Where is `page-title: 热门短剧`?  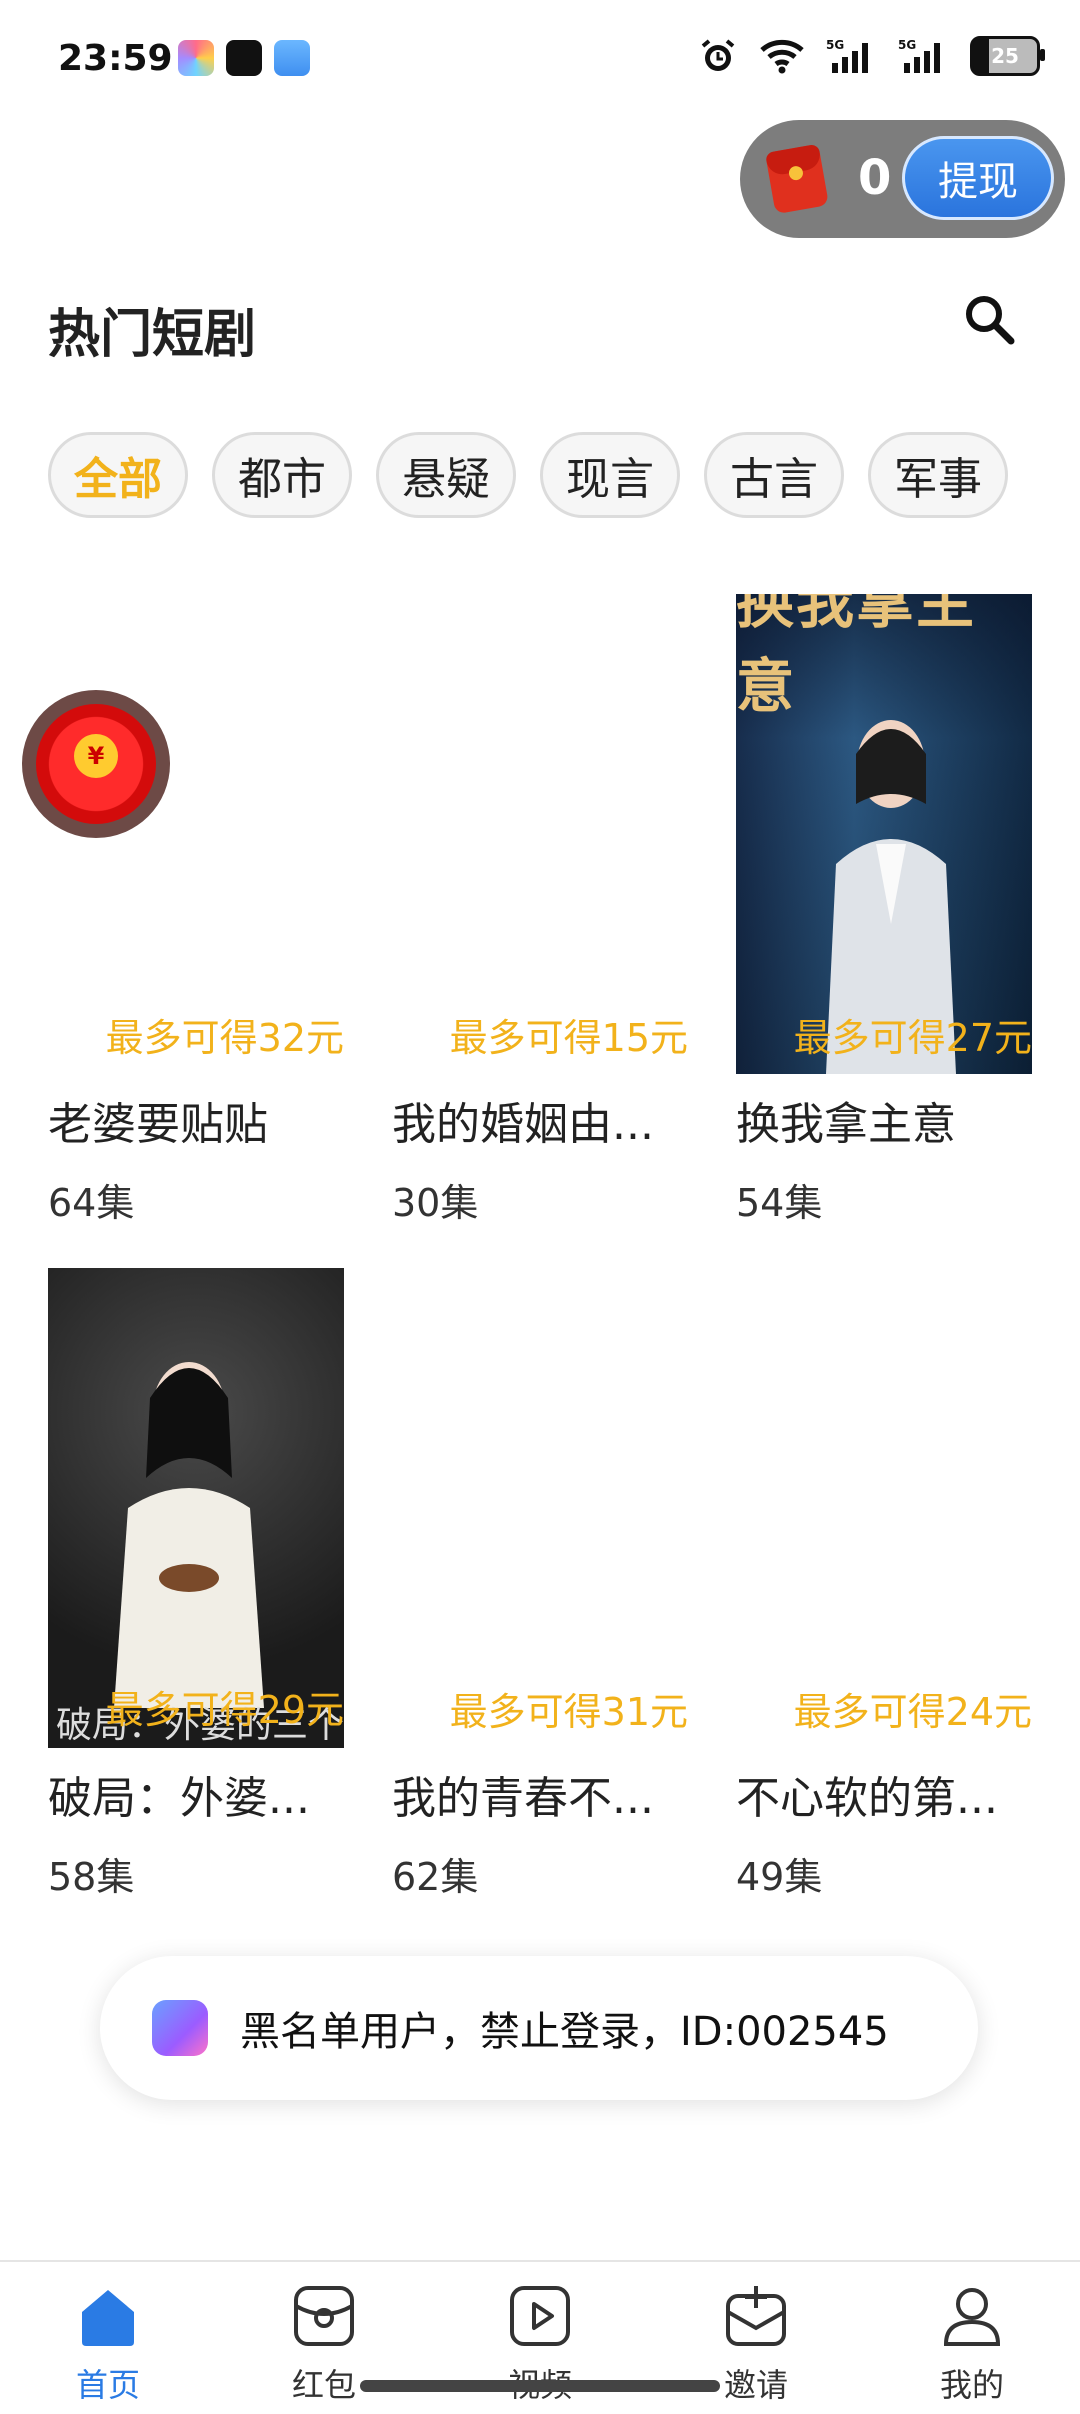
page-title: 热门短剧 is located at coordinates (152, 335).